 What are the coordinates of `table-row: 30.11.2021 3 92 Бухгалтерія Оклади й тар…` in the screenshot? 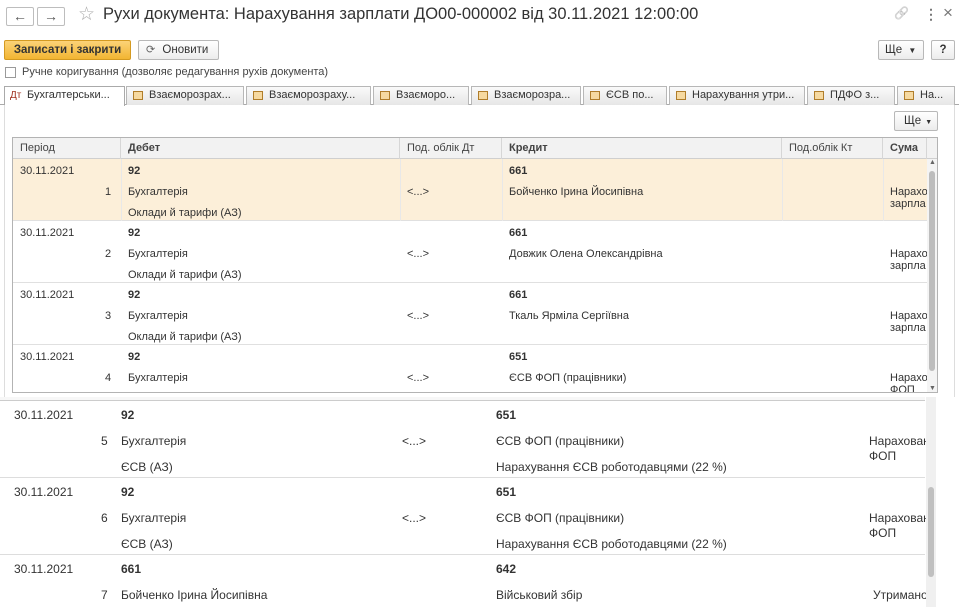 It's located at (470, 314).